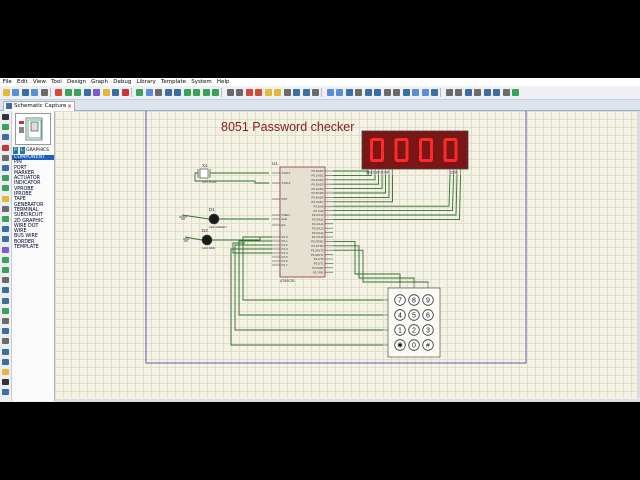  Describe the element at coordinates (146, 82) in the screenshot. I see `menu-library: Library` at that location.